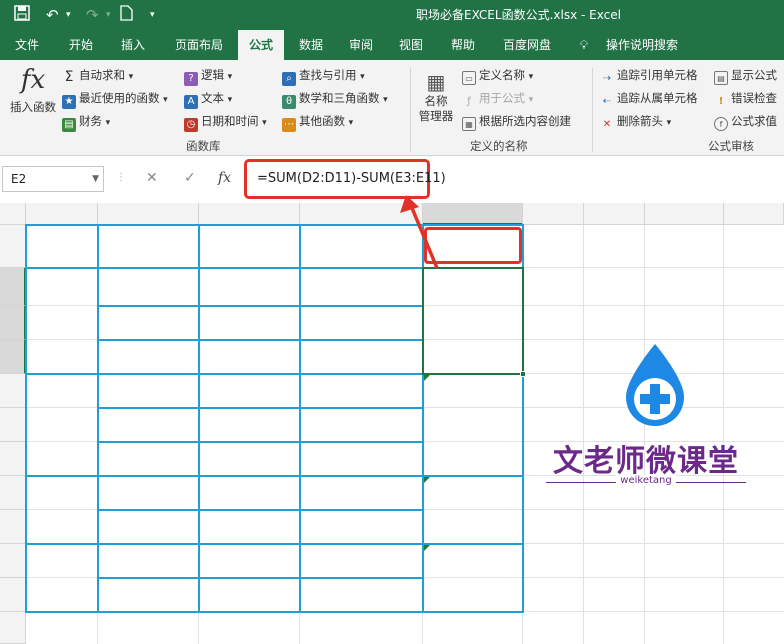  What do you see at coordinates (646, 480) in the screenshot?
I see `watermark-subtitle: weiketang` at bounding box center [646, 480].